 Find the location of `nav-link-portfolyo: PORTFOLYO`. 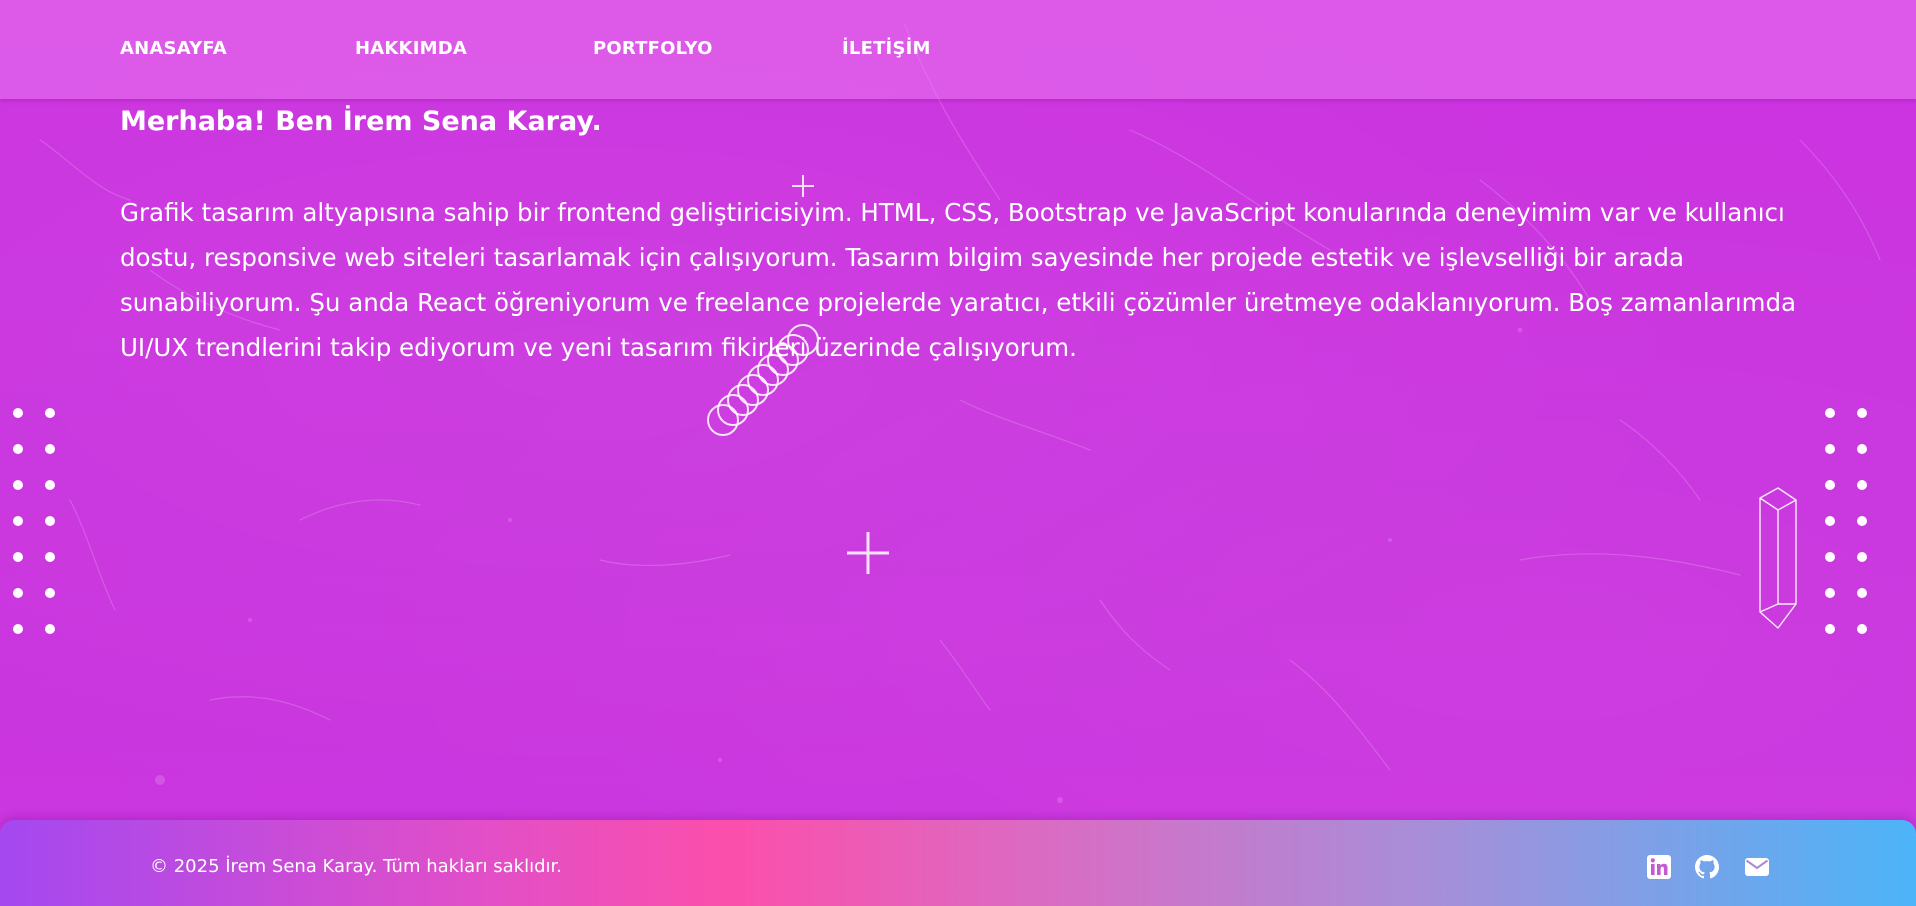

nav-link-portfolyo: PORTFOLYO is located at coordinates (653, 48).